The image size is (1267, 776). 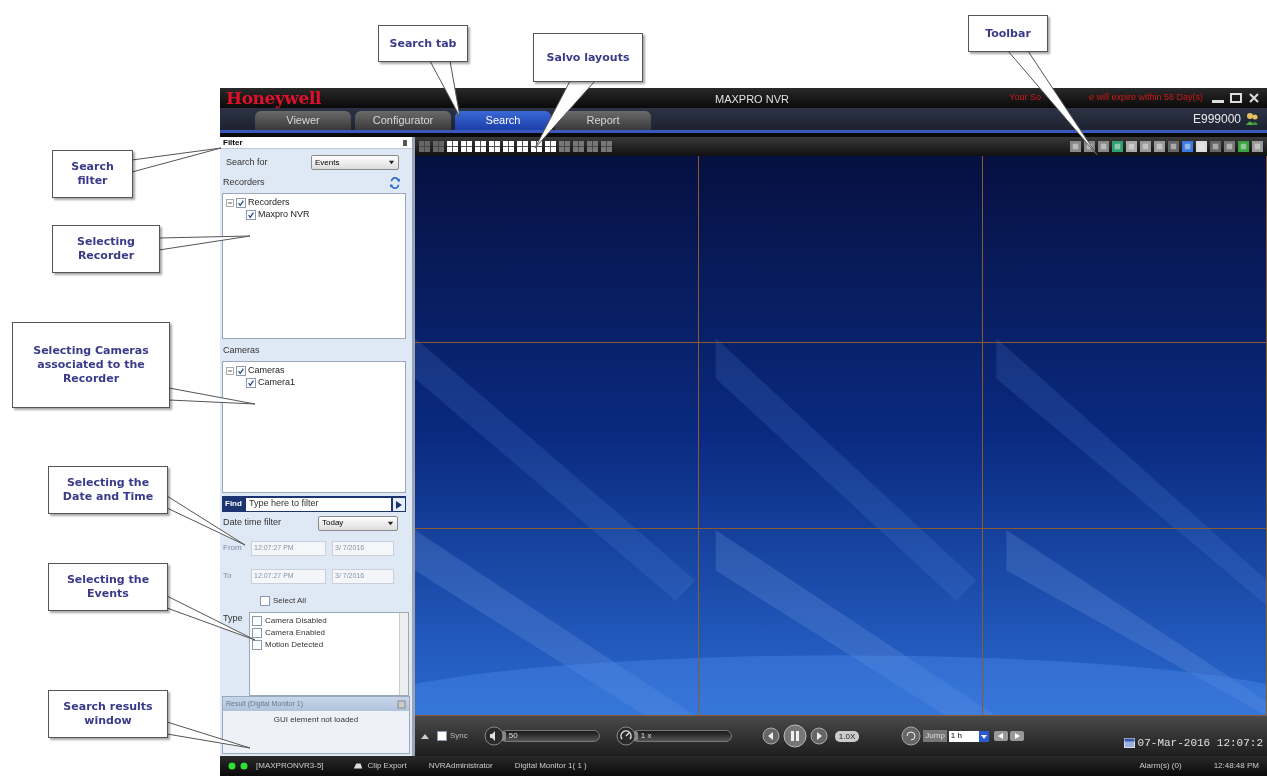 What do you see at coordinates (512, 736) in the screenshot?
I see `slider-reading: 50` at bounding box center [512, 736].